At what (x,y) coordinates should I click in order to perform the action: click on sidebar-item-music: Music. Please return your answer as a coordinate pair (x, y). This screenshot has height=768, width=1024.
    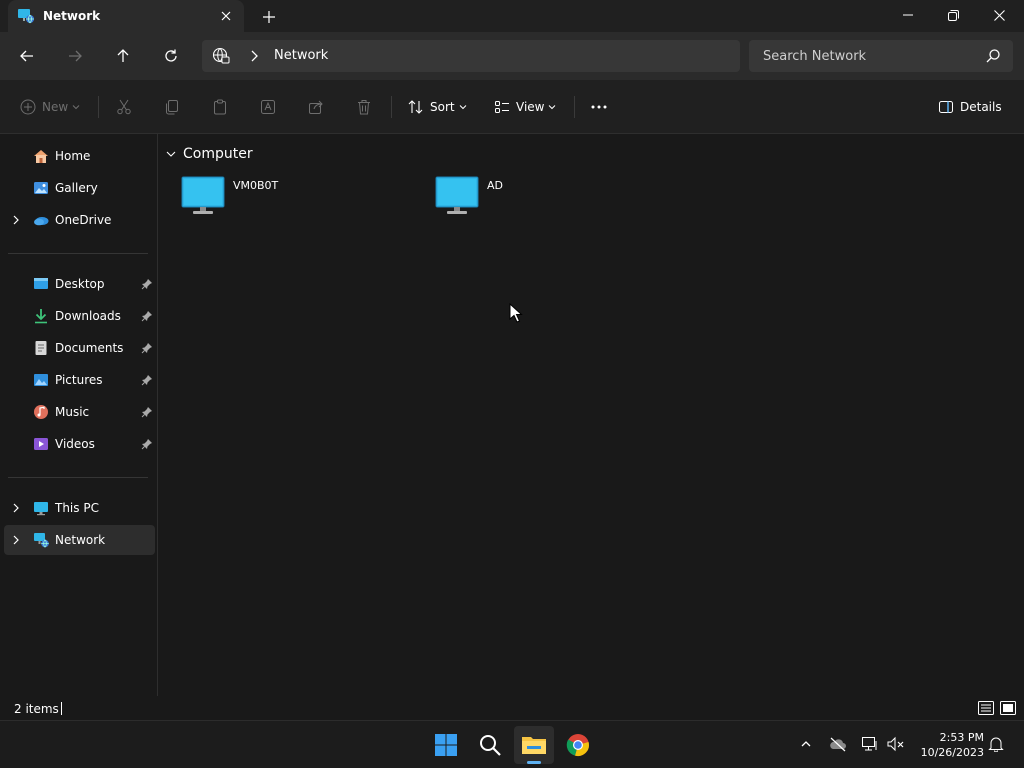
    Looking at the image, I should click on (79, 412).